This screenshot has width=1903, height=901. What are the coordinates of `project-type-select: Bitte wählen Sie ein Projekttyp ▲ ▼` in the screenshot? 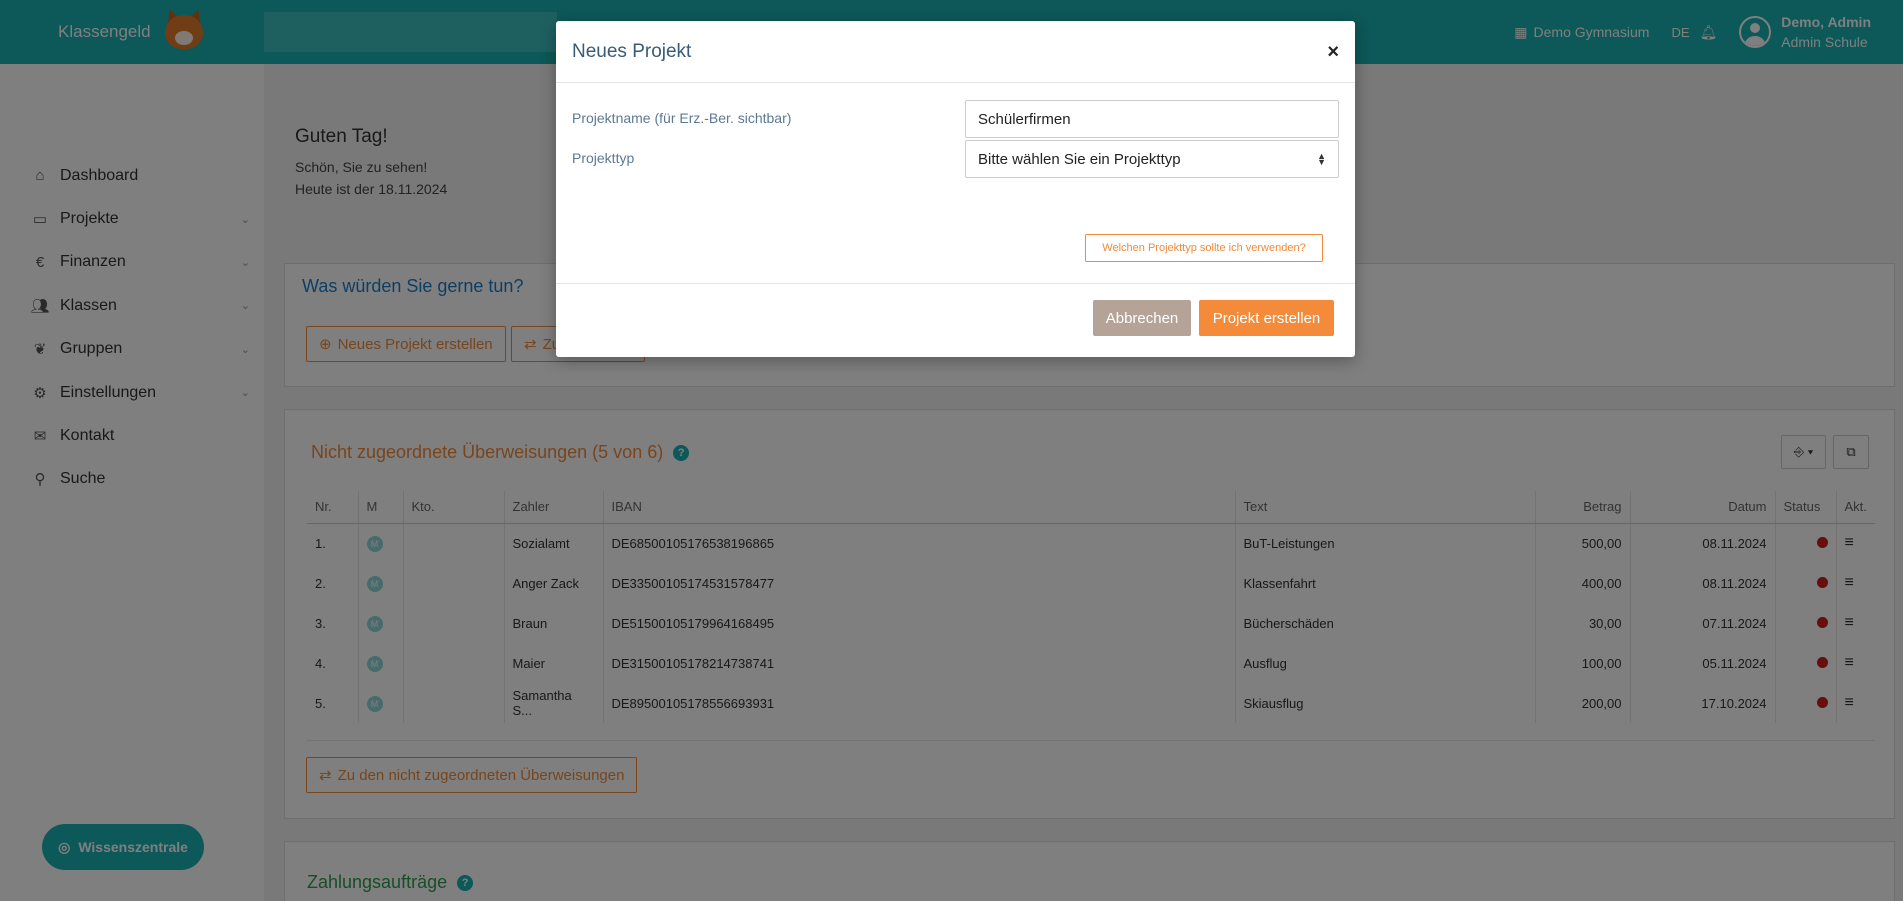 It's located at (1152, 159).